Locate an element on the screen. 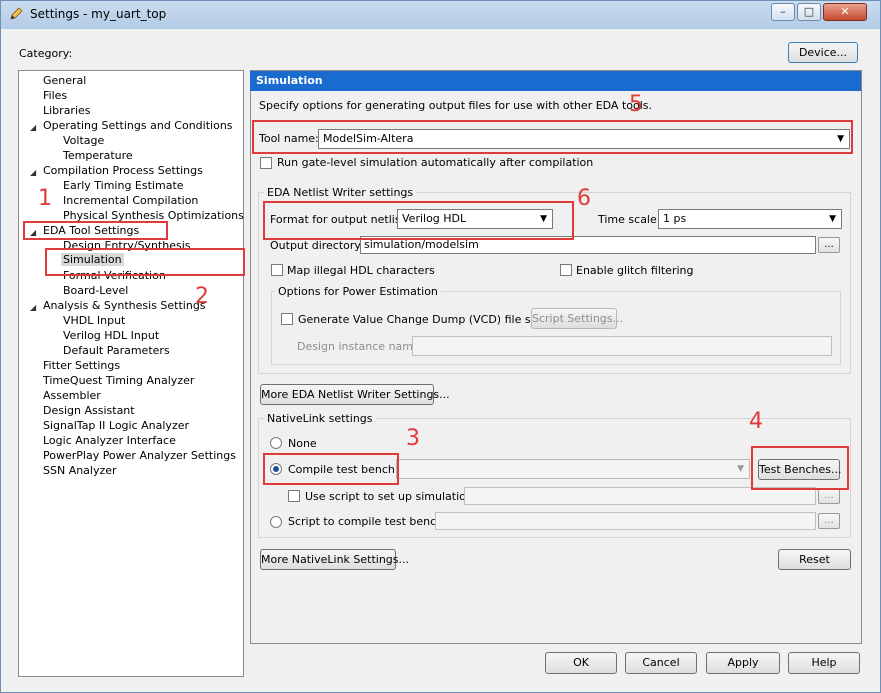 The height and width of the screenshot is (693, 881). tree-item-voltage: Voltage is located at coordinates (83, 140).